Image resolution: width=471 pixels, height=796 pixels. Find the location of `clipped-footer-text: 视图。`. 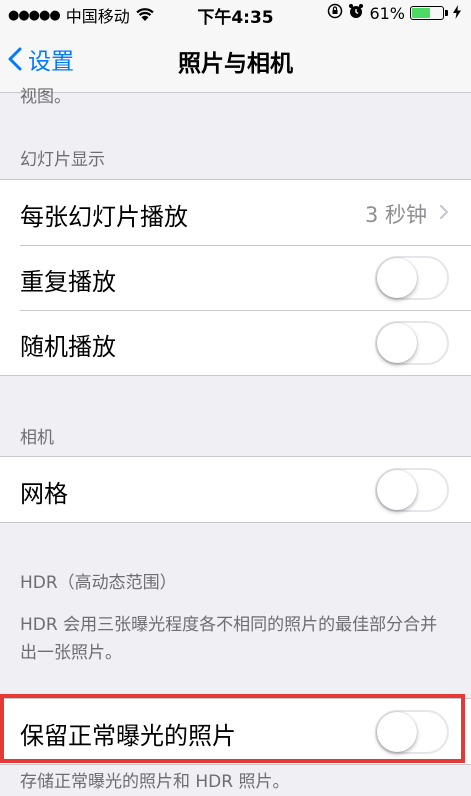

clipped-footer-text: 视图。 is located at coordinates (45, 97).